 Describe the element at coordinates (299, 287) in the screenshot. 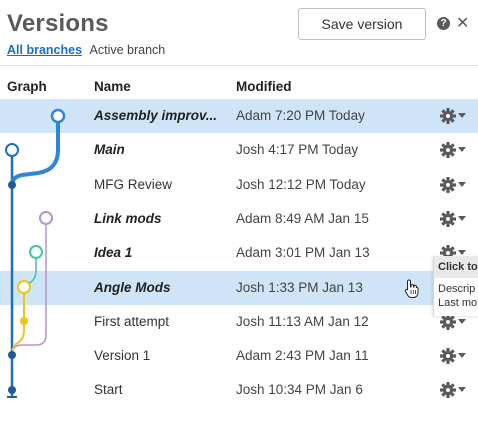

I see `version-modified: Josh 1:33 PM Jan 13` at that location.